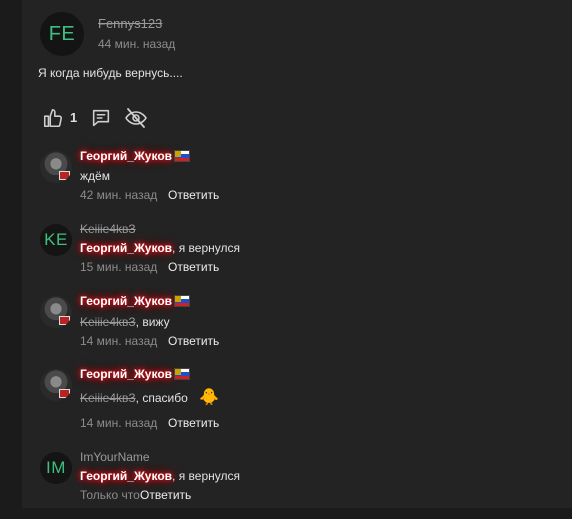 The height and width of the screenshot is (519, 572). I want to click on comment-2-mention: Георгий_Жуков, so click(126, 248).